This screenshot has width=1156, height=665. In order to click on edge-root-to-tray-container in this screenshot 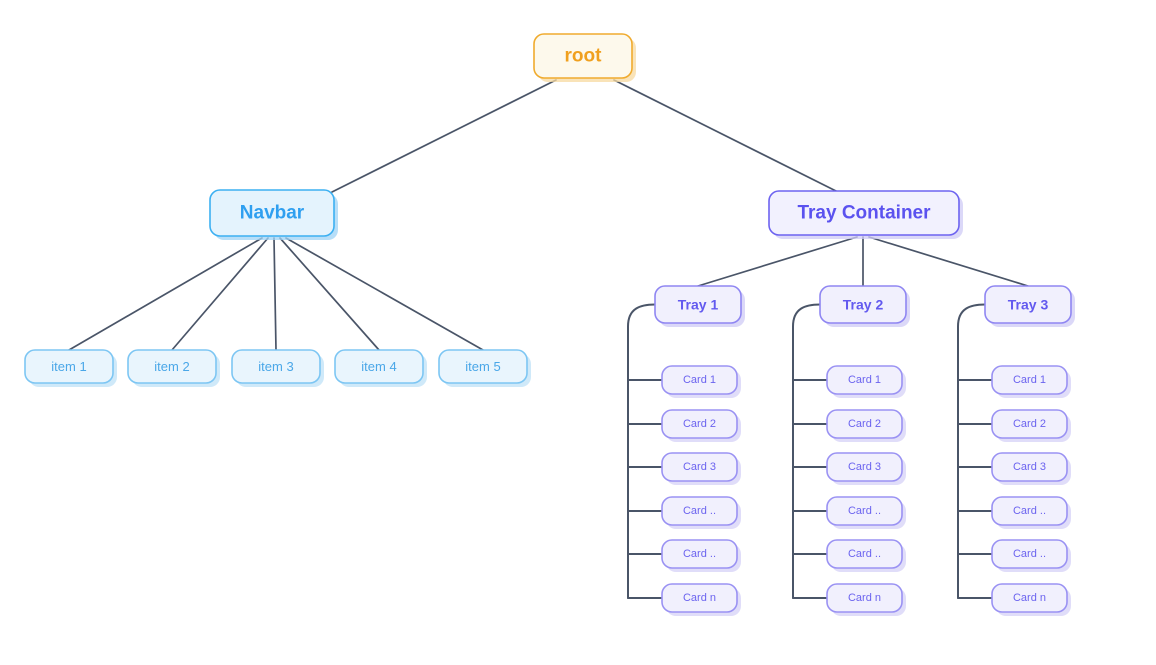, I will do `click(726, 136)`.